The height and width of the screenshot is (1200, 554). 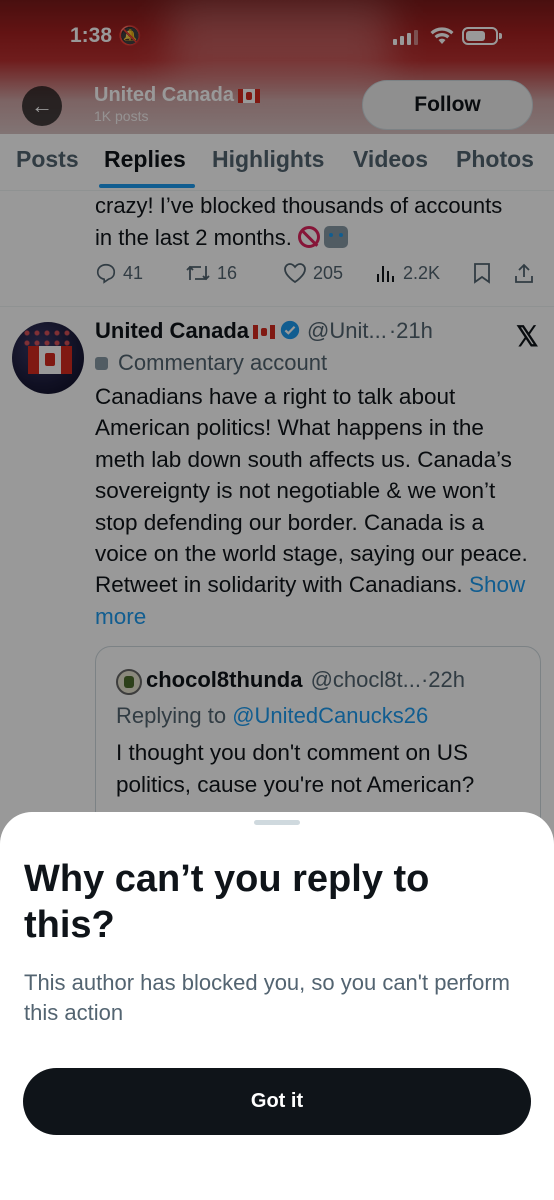 What do you see at coordinates (227, 902) in the screenshot?
I see `sheet-title: Why can’t you reply to this?` at bounding box center [227, 902].